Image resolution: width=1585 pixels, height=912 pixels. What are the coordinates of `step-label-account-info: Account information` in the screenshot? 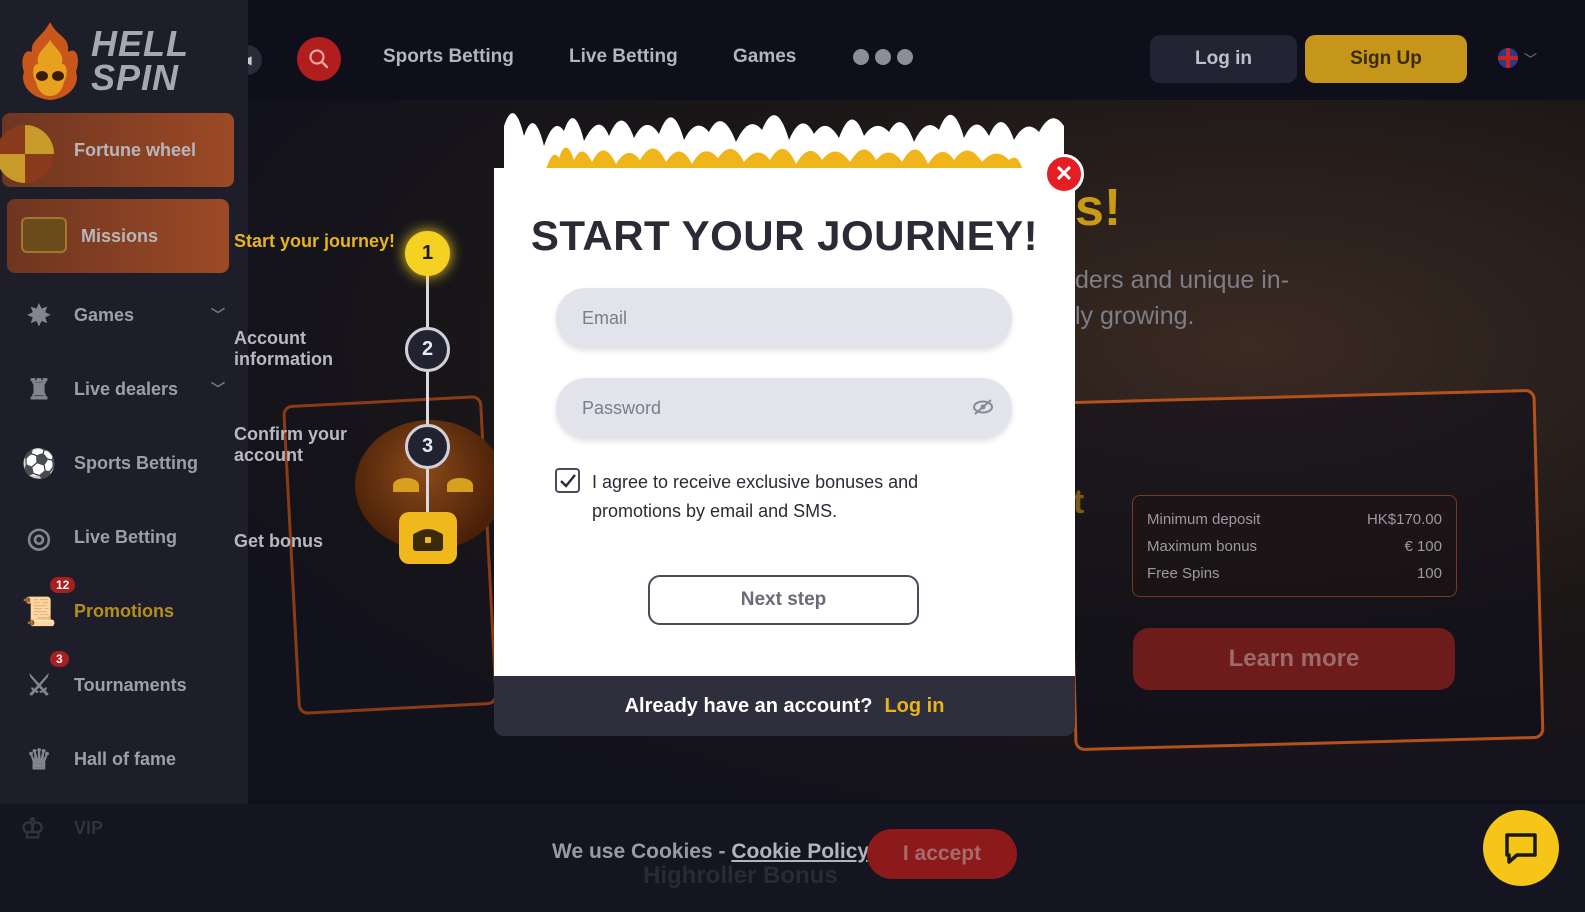 It's located at (283, 348).